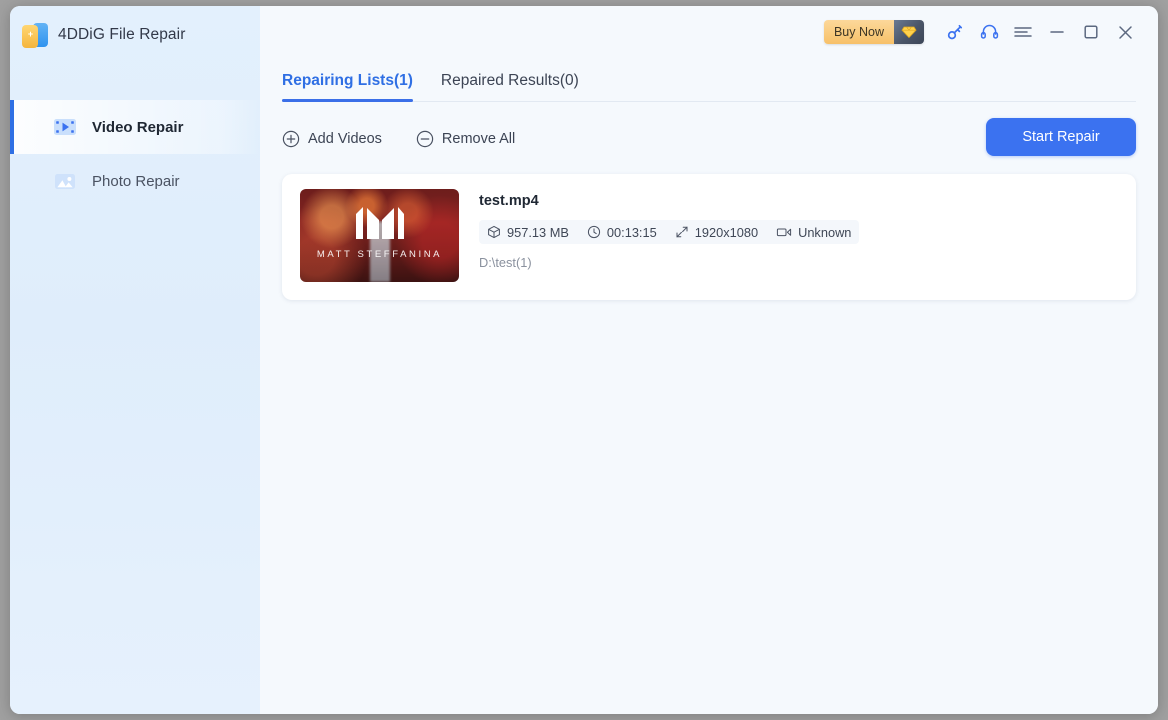 The height and width of the screenshot is (720, 1168). What do you see at coordinates (505, 262) in the screenshot?
I see `file-path: D:\test(1)` at bounding box center [505, 262].